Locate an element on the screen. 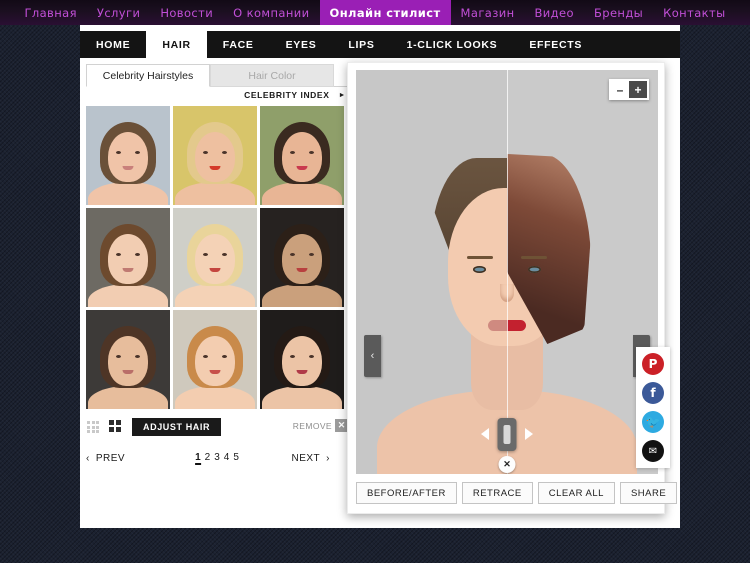 The width and height of the screenshot is (750, 563). pagination-next-label: NEXT is located at coordinates (306, 458).